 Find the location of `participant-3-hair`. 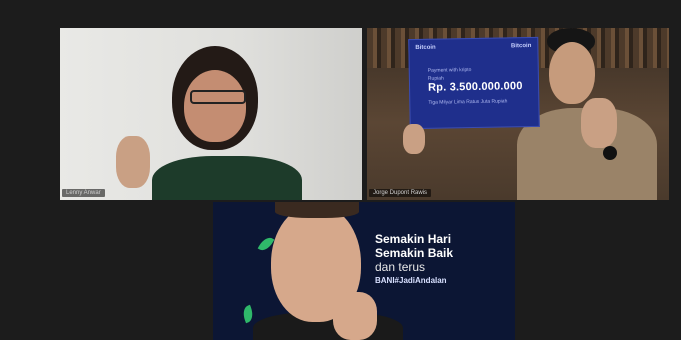

participant-3-hair is located at coordinates (317, 210).